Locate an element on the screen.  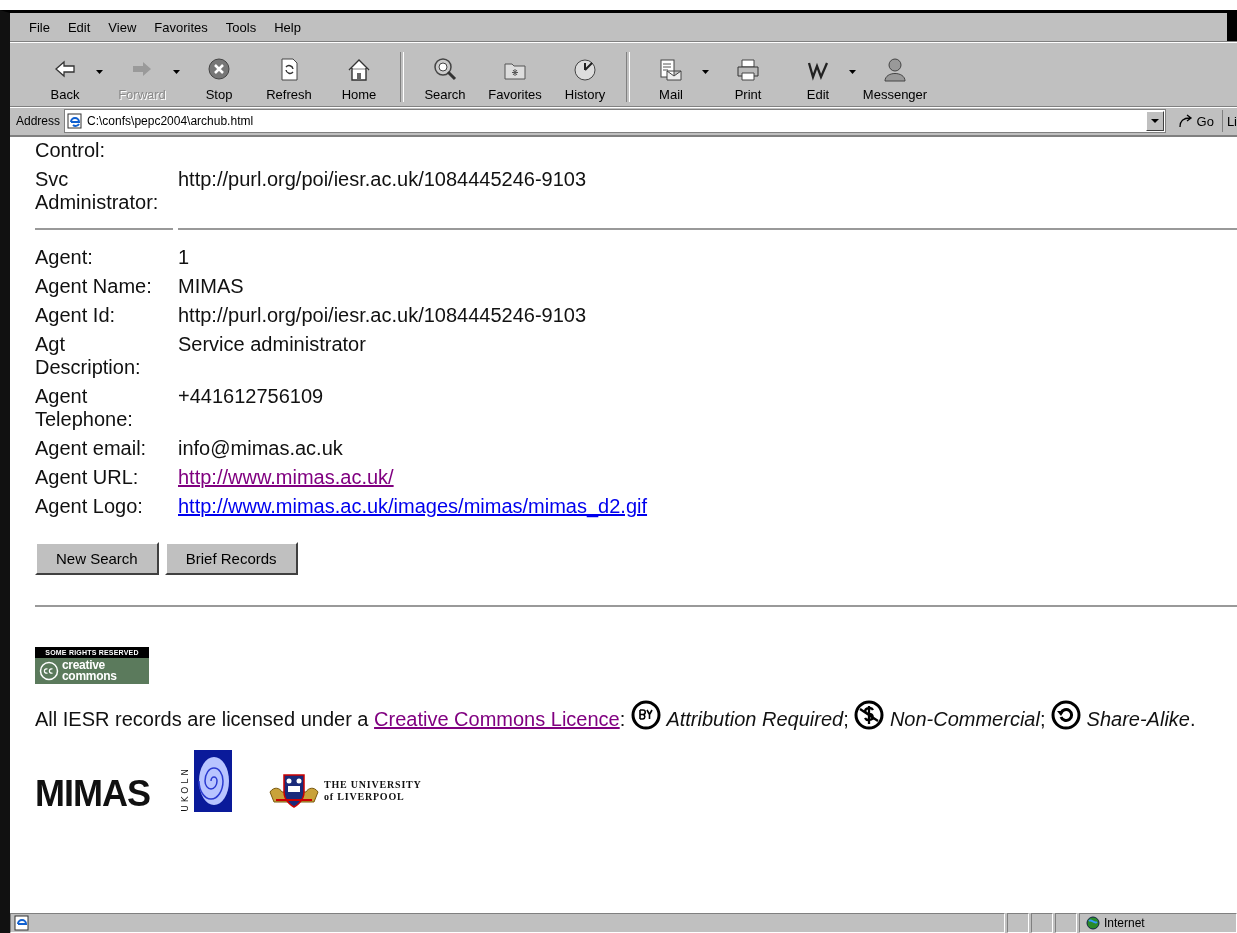
links-toolbar: Li is located at coordinates (1231, 121).